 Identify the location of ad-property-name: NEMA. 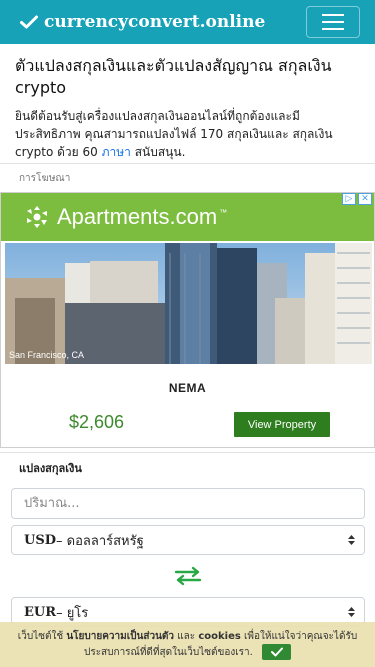
(187, 388).